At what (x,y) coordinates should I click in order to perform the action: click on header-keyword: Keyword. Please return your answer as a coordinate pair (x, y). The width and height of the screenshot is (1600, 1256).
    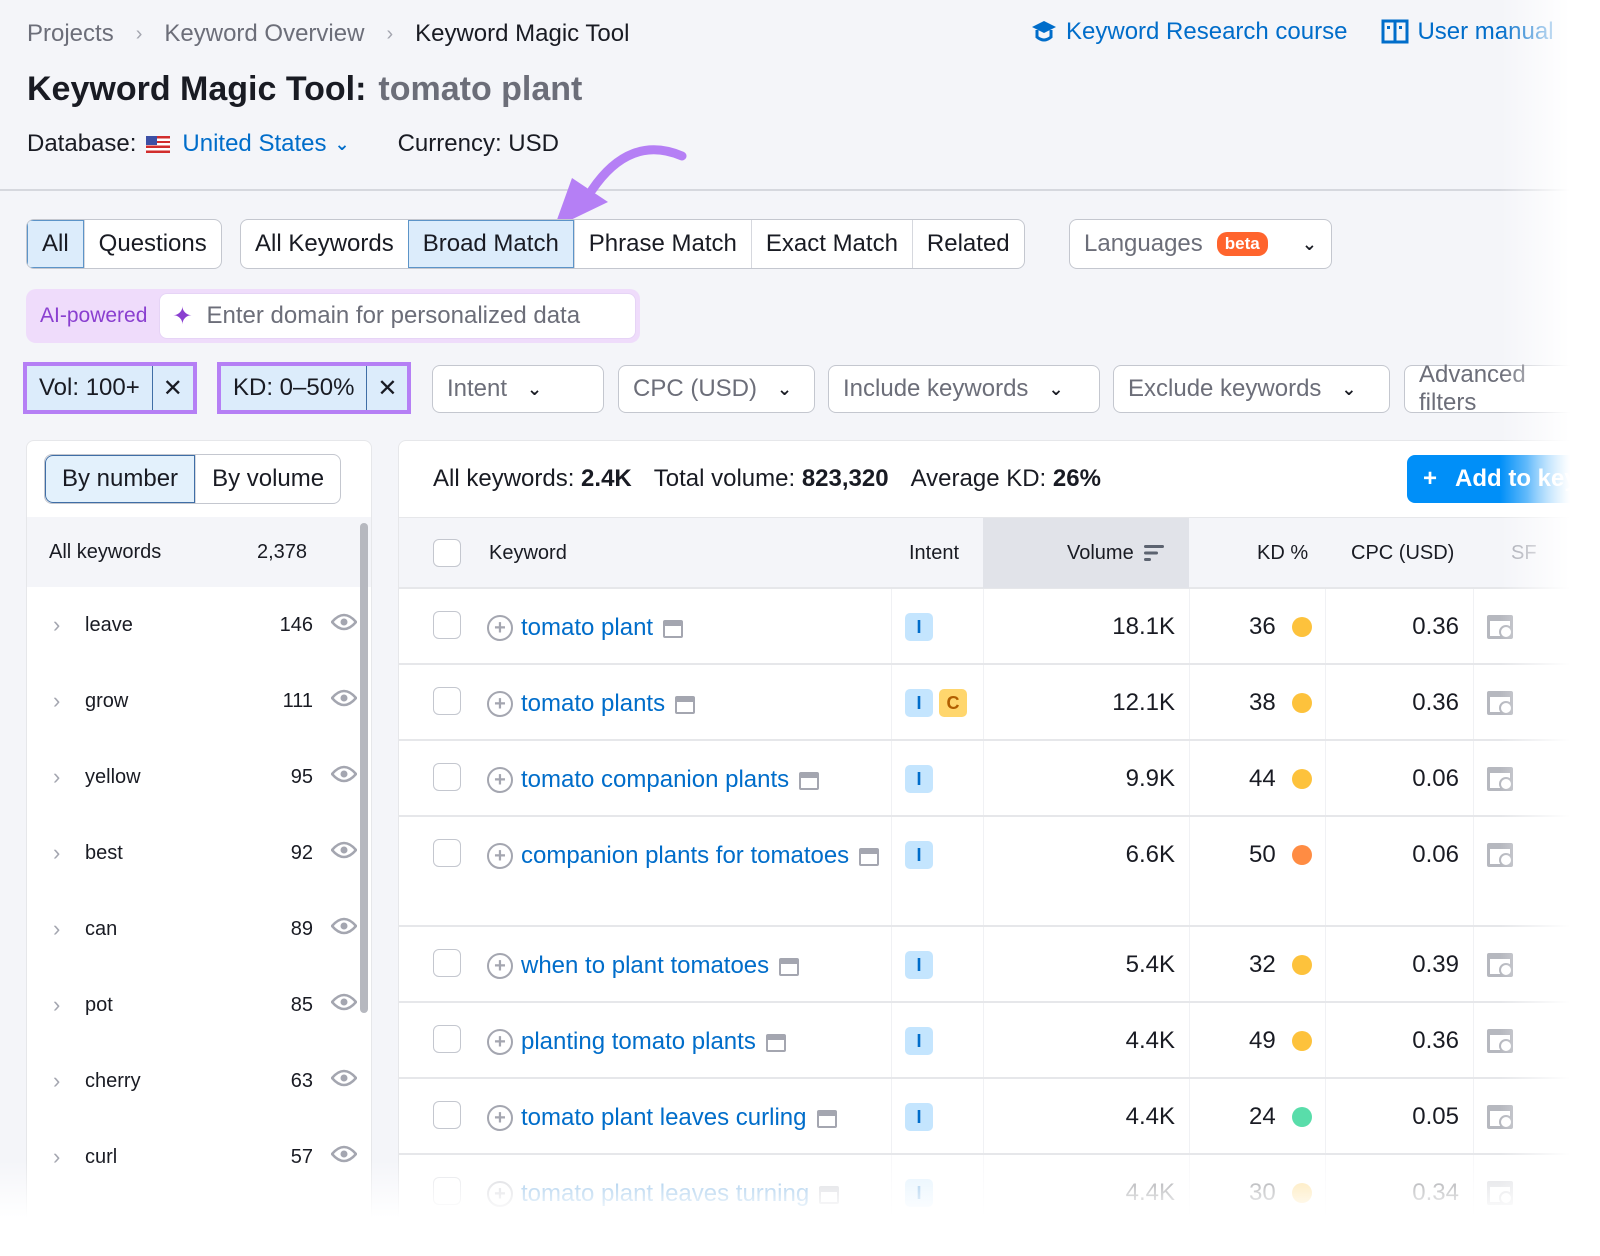
    Looking at the image, I should click on (528, 553).